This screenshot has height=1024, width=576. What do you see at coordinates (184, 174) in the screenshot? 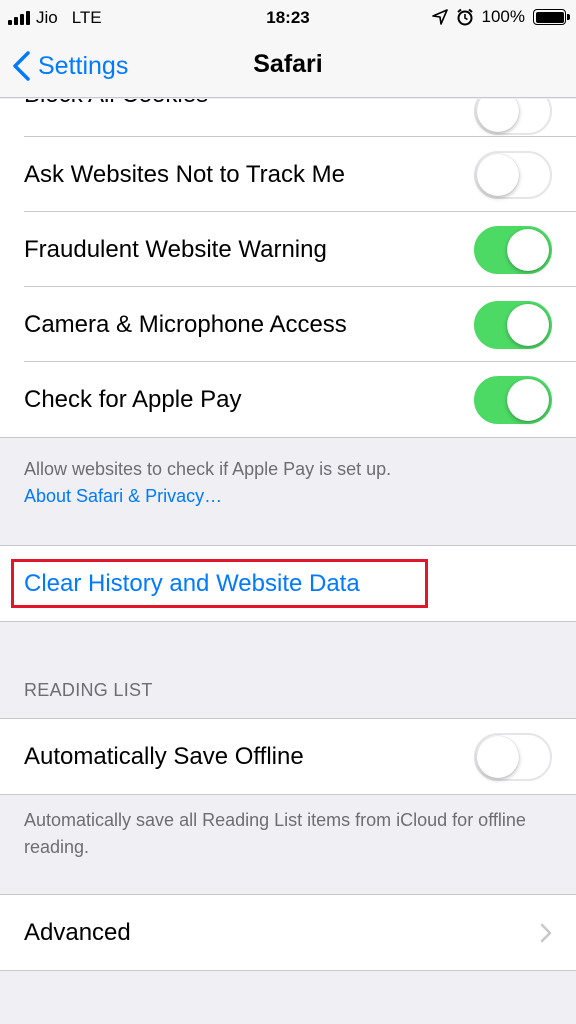
I see `row-label: Ask Websites Not to Track Me` at bounding box center [184, 174].